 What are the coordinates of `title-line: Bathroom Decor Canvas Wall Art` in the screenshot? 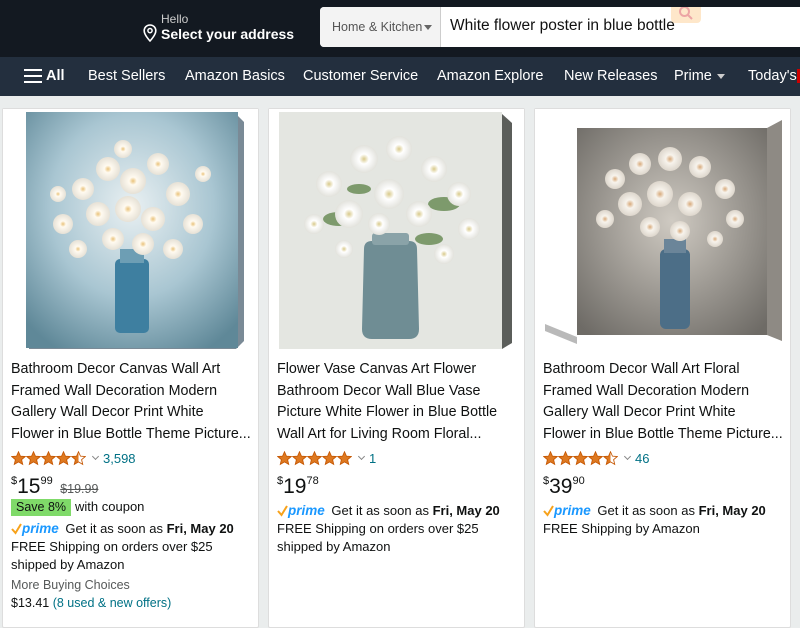 It's located at (116, 369).